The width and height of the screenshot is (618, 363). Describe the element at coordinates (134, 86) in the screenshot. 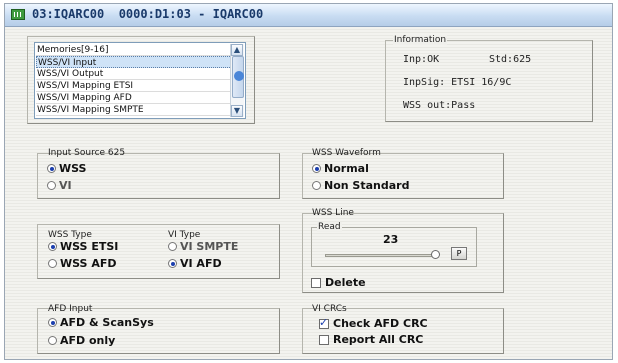

I see `list-item: WSS/VI Mapping ETSI` at that location.